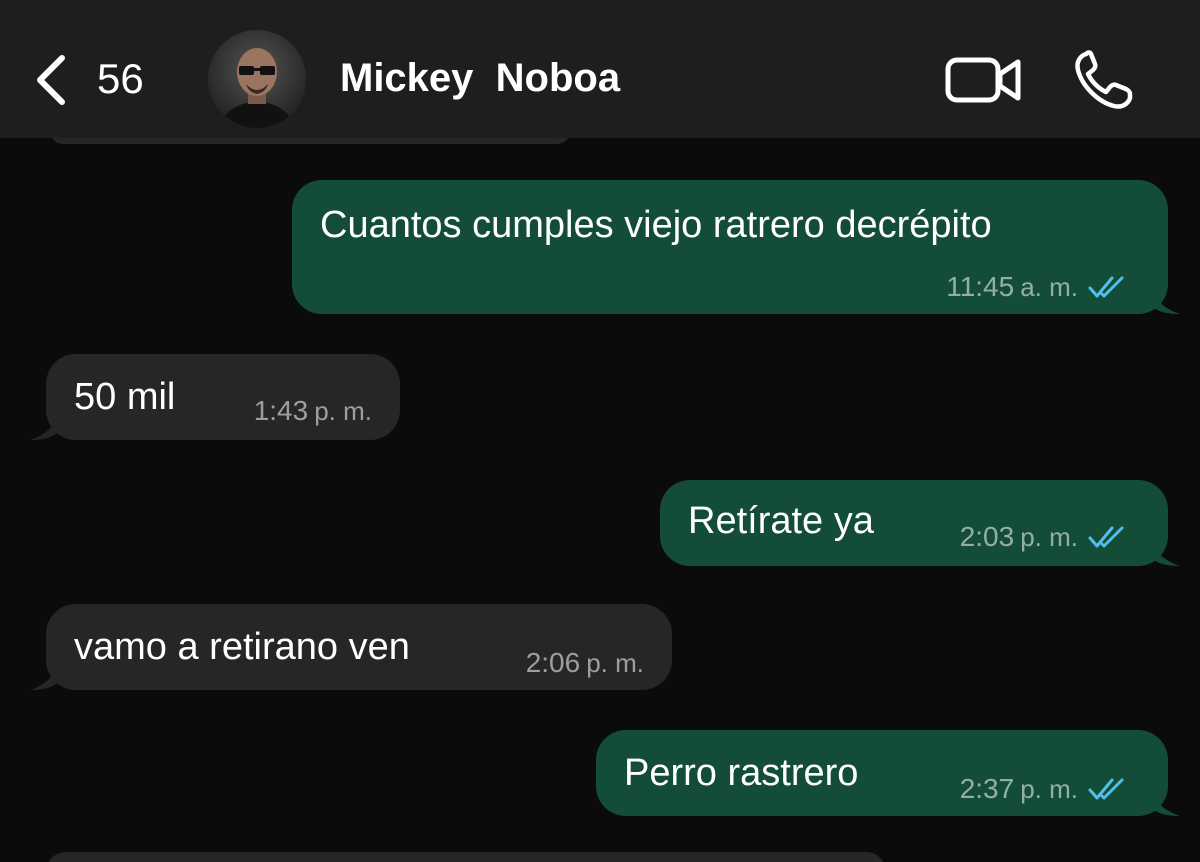 This screenshot has width=1200, height=862. I want to click on message-timestamp: 11:45 a. m., so click(1037, 287).